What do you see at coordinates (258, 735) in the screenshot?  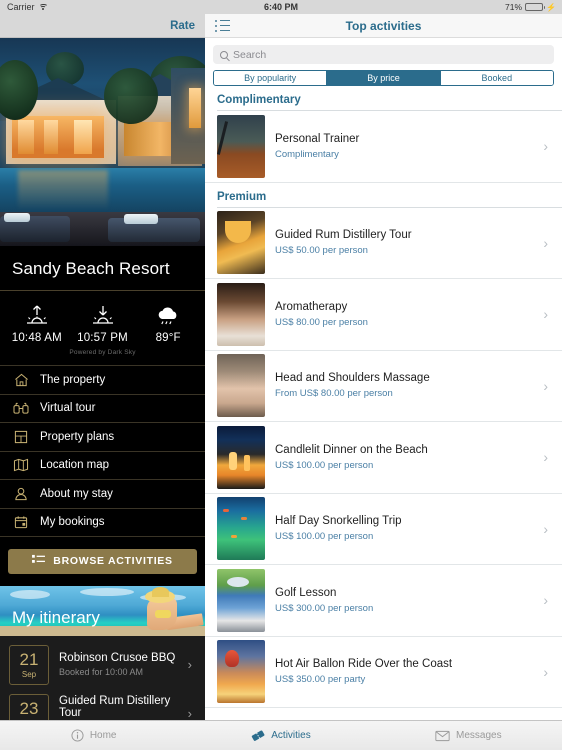 I see `ticket-icon` at bounding box center [258, 735].